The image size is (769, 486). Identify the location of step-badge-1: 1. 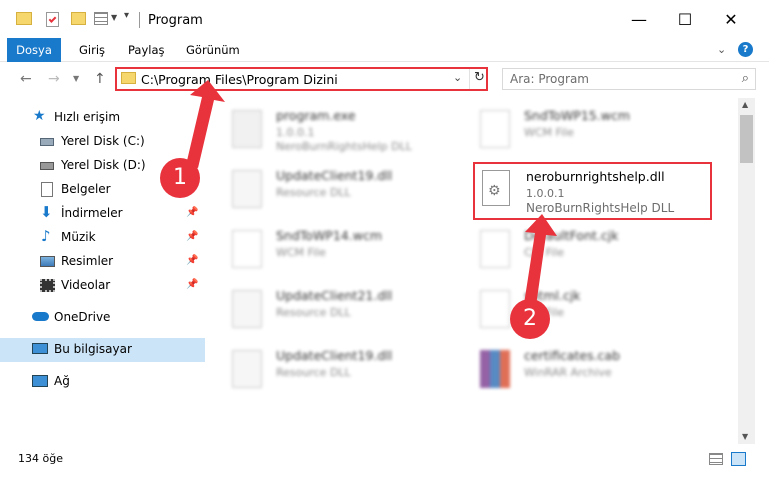
(180, 178).